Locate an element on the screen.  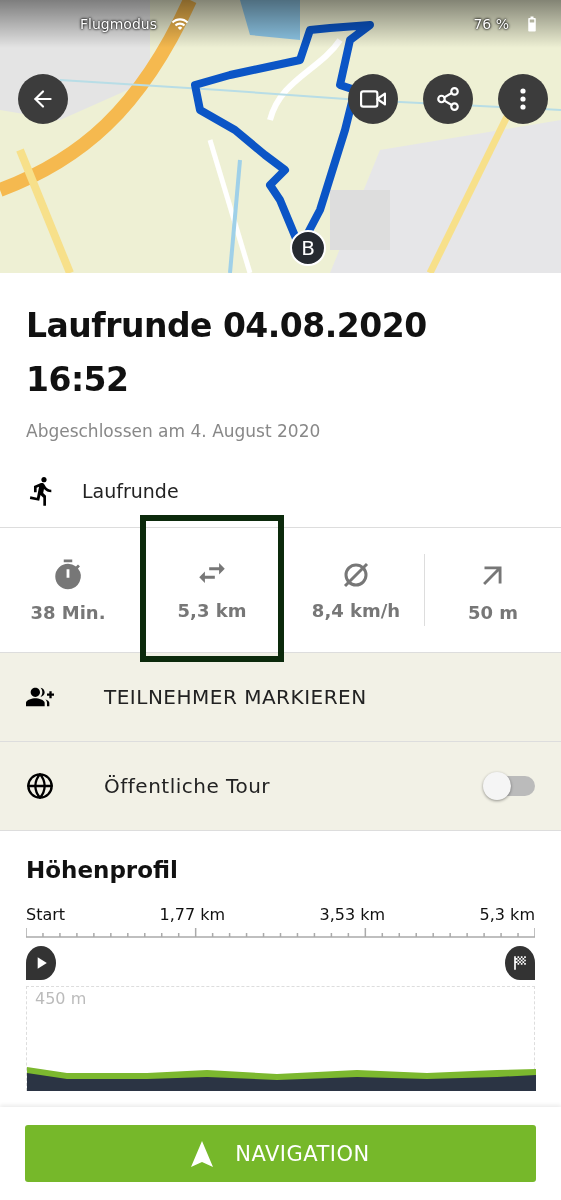
battery-percent: 76 % is located at coordinates (491, 24).